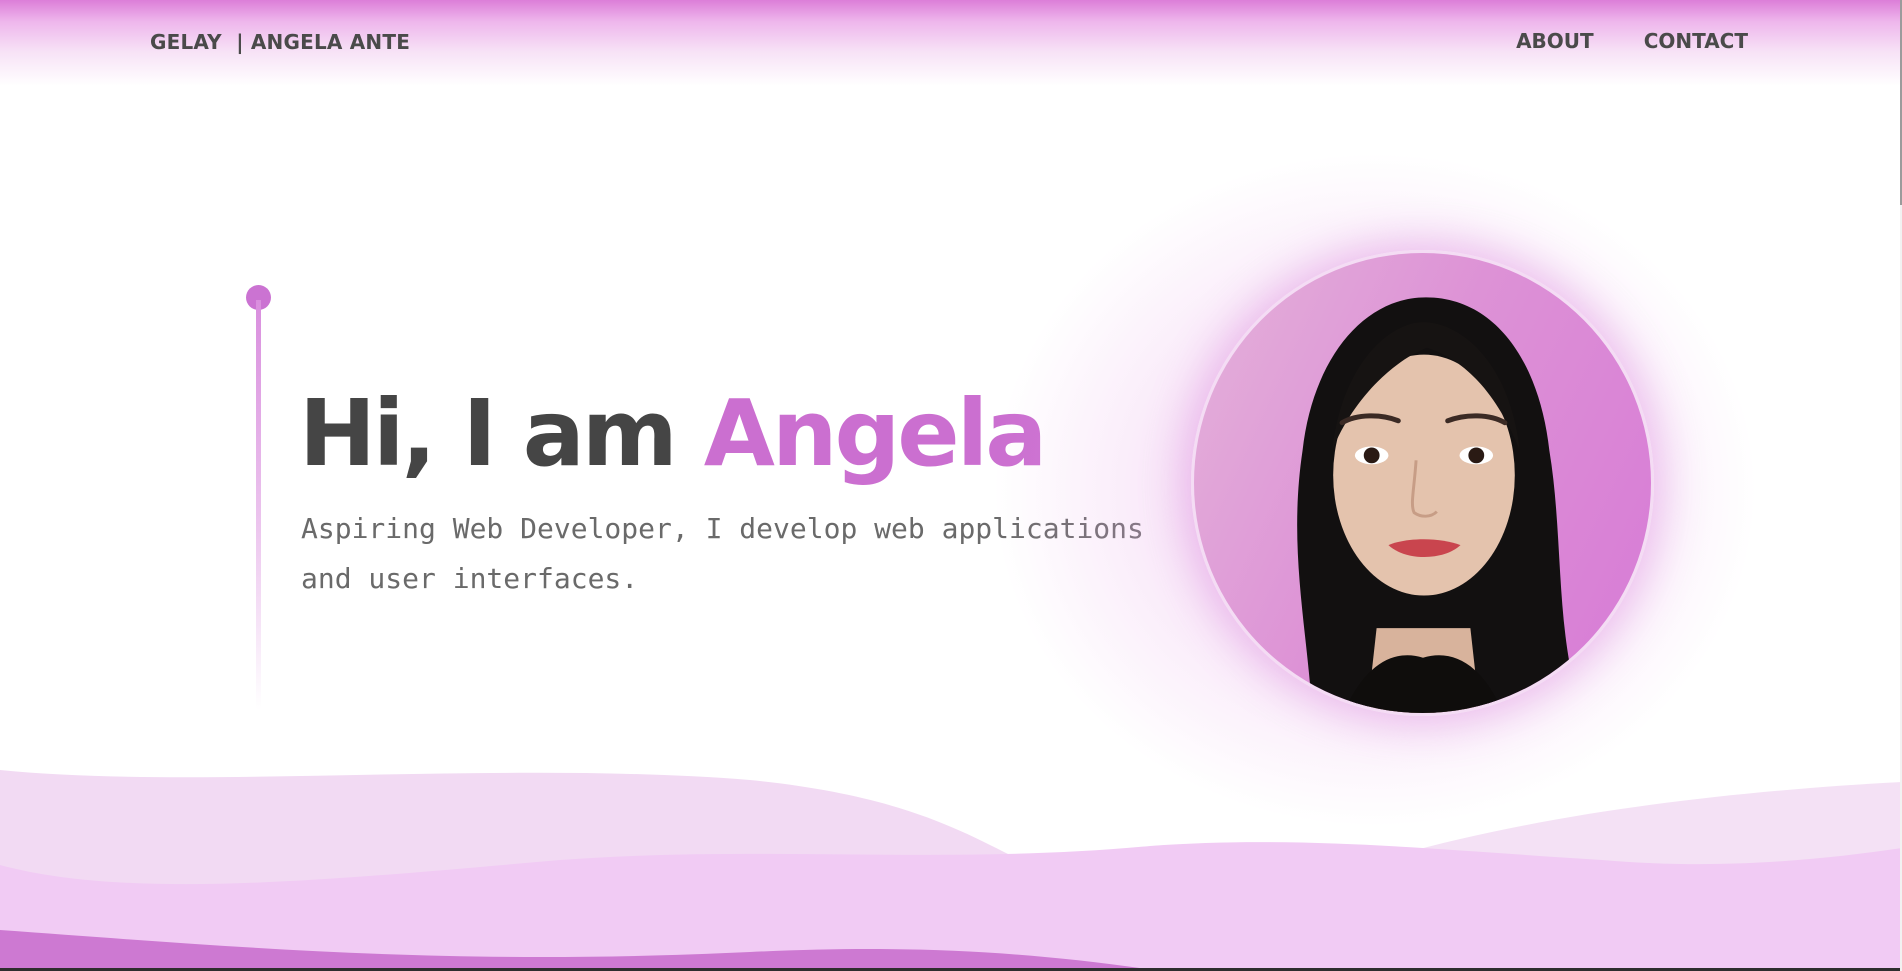 Image resolution: width=1902 pixels, height=971 pixels. What do you see at coordinates (258, 505) in the screenshot?
I see `timeline-line` at bounding box center [258, 505].